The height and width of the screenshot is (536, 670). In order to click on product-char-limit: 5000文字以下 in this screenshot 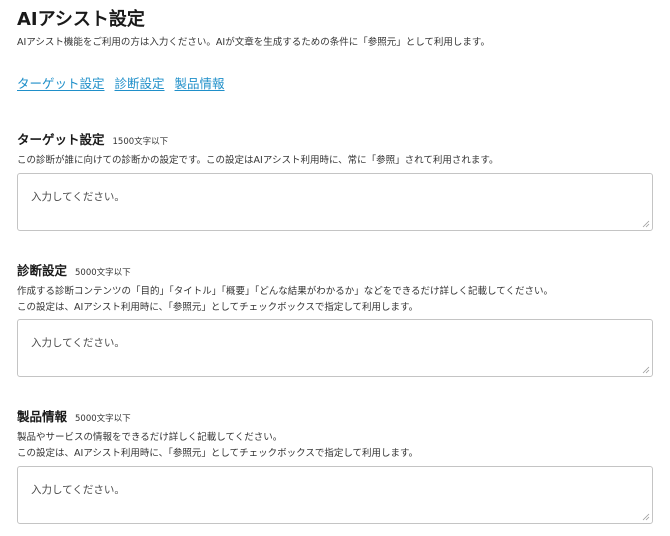, I will do `click(103, 419)`.